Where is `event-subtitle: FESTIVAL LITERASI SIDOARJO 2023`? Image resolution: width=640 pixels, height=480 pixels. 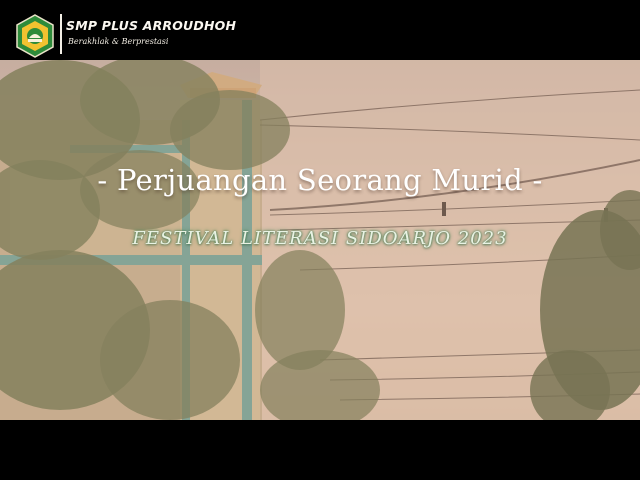 event-subtitle: FESTIVAL LITERASI SIDOARJO 2023 is located at coordinates (320, 238).